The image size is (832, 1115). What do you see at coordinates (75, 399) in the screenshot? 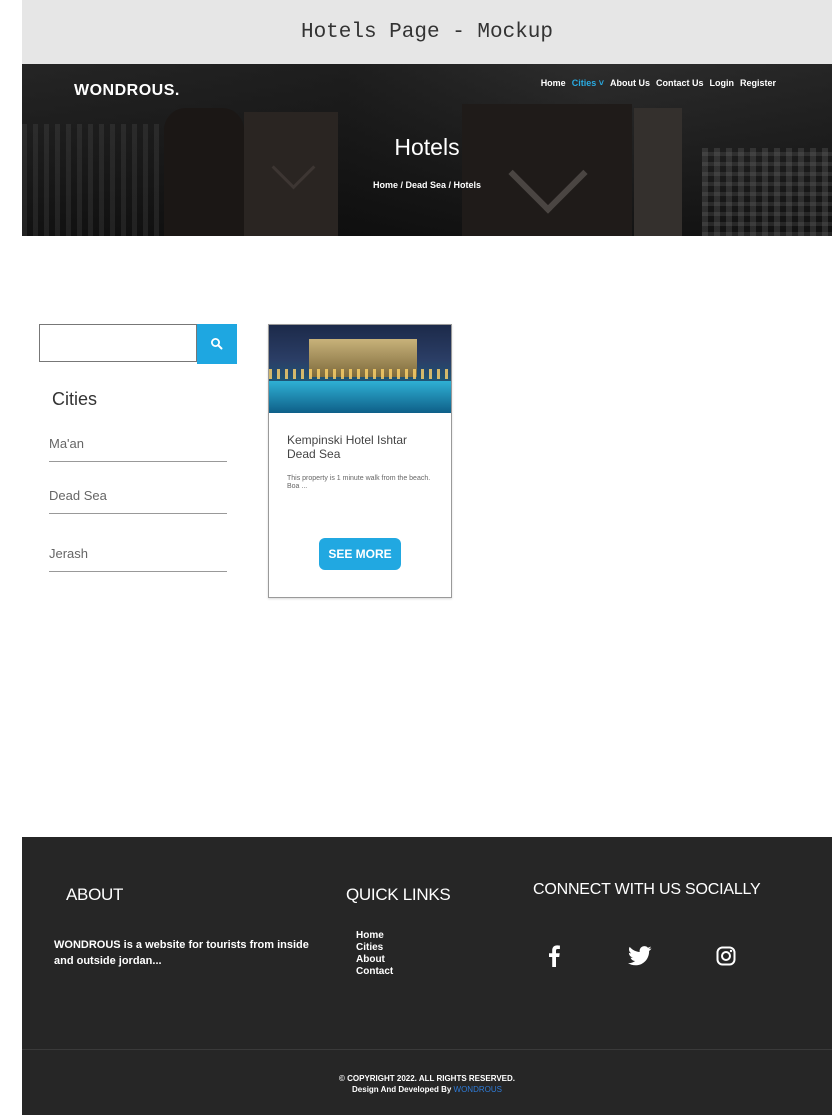
I see `cities-heading: Cities` at bounding box center [75, 399].